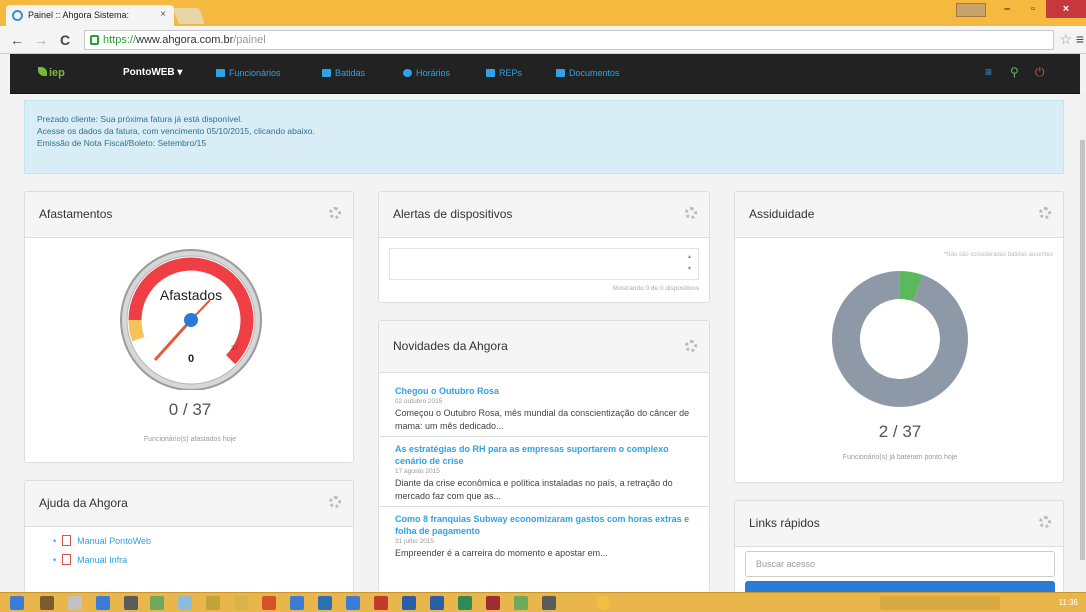 This screenshot has width=1086, height=612. Describe the element at coordinates (41, 40) in the screenshot. I see `forward-button: →` at that location.